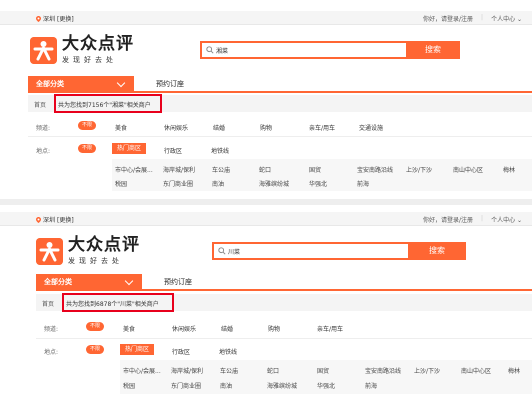 The height and width of the screenshot is (410, 532). I want to click on logo-slogan: 发现好去处, so click(89, 60).